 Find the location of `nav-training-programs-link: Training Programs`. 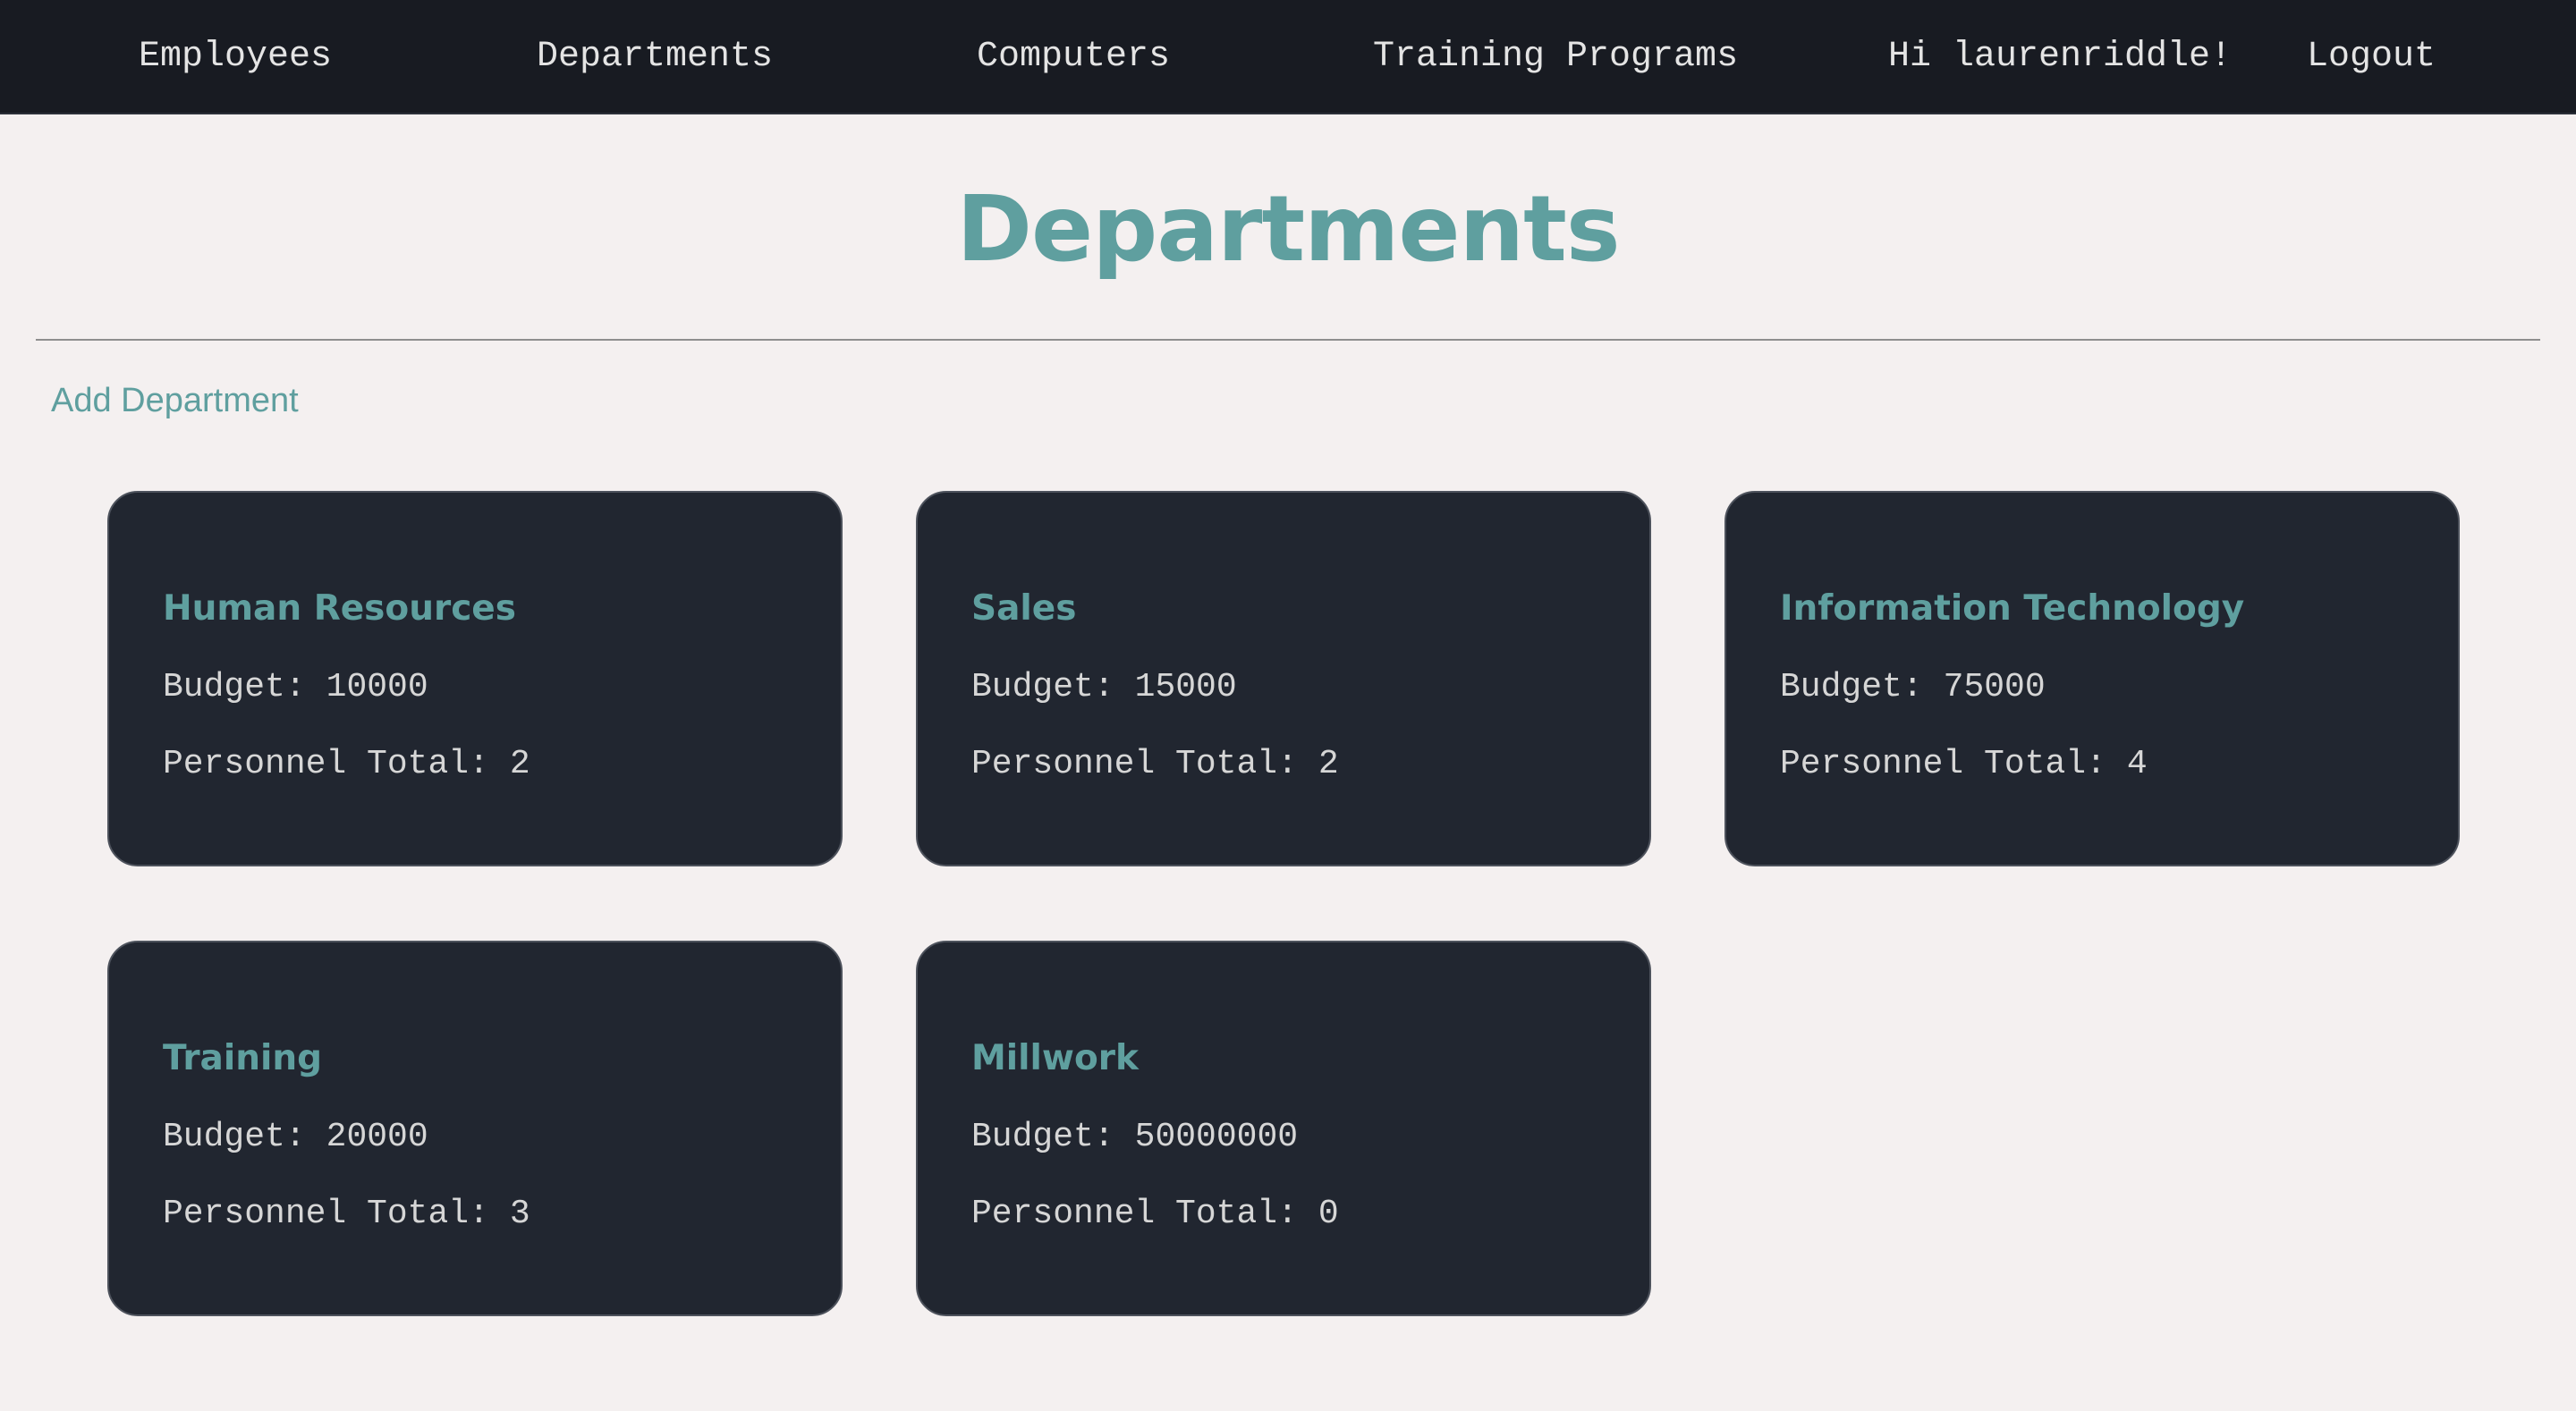

nav-training-programs-link: Training Programs is located at coordinates (1555, 57).